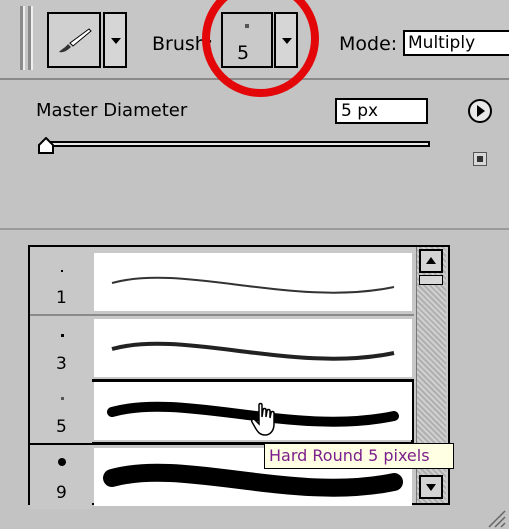  Describe the element at coordinates (112, 110) in the screenshot. I see `master-diameter-label: Master Diameter` at that location.